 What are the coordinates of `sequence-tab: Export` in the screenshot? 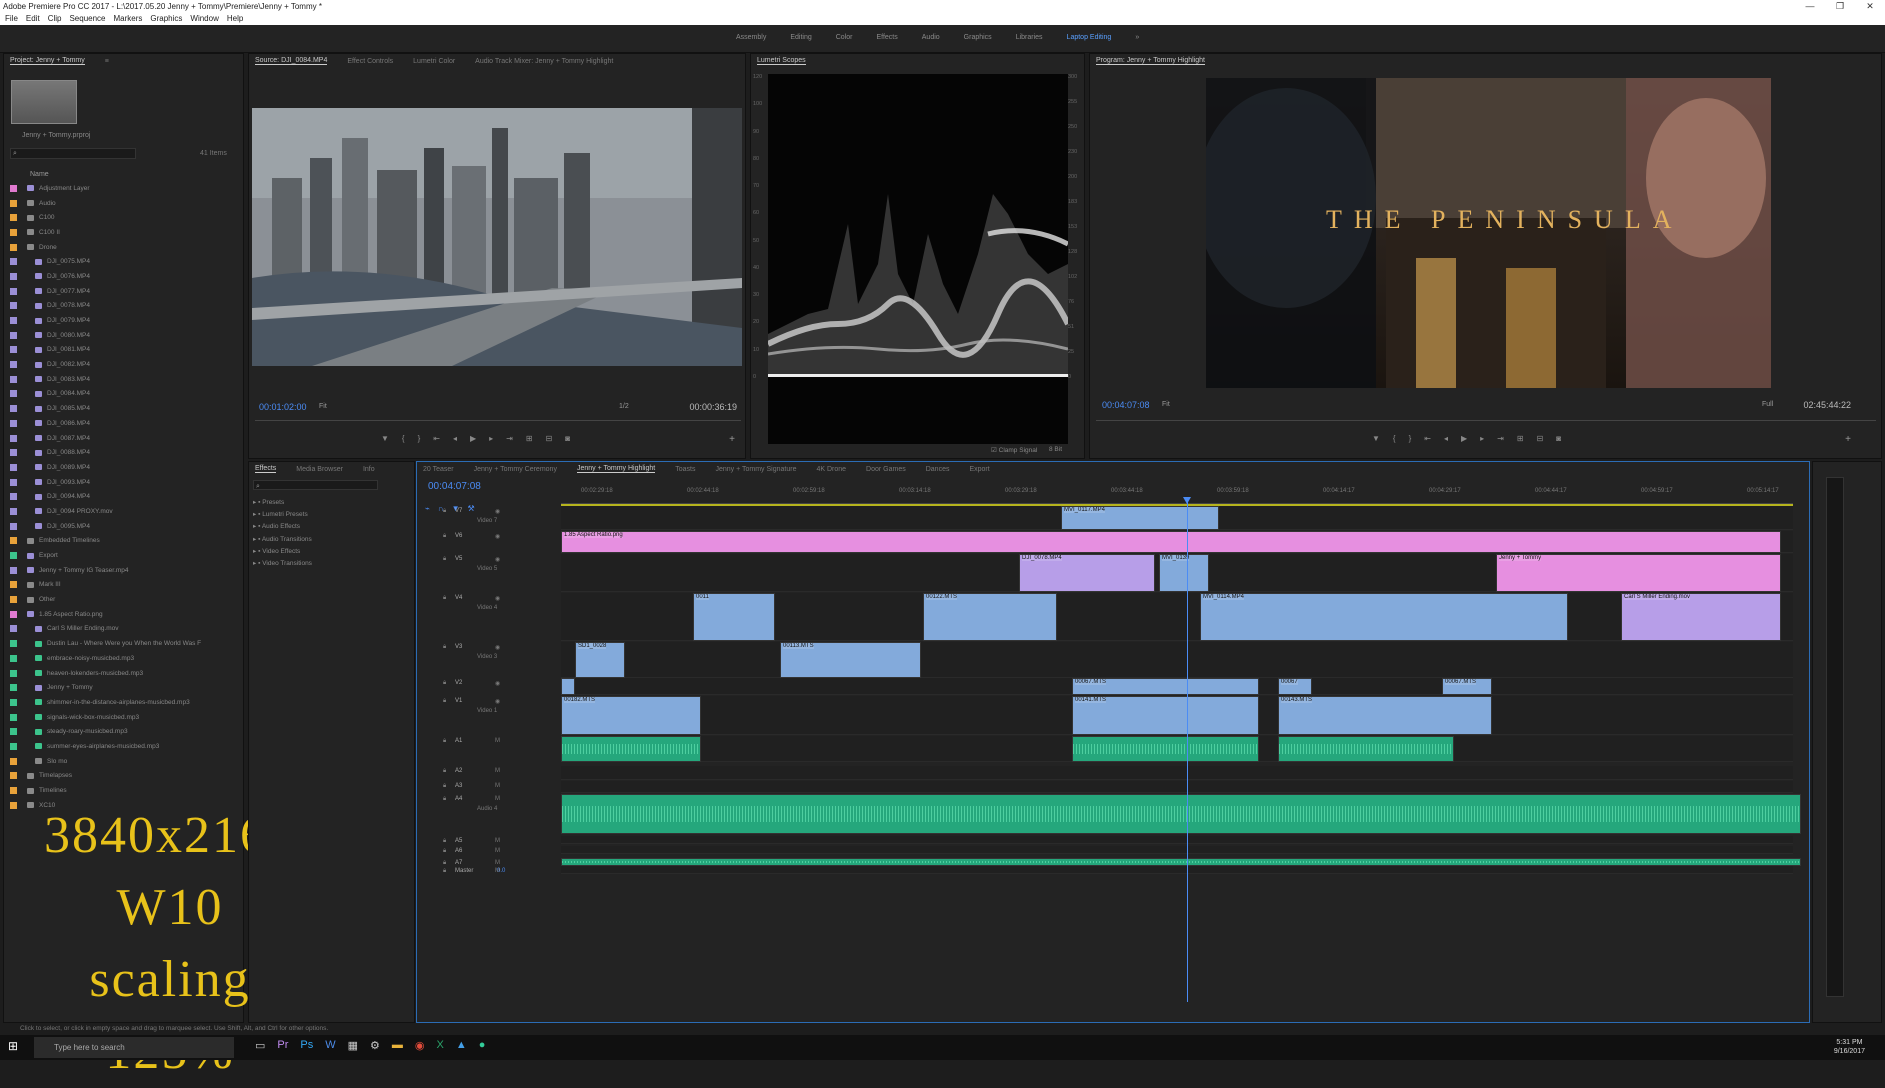 It's located at (979, 469).